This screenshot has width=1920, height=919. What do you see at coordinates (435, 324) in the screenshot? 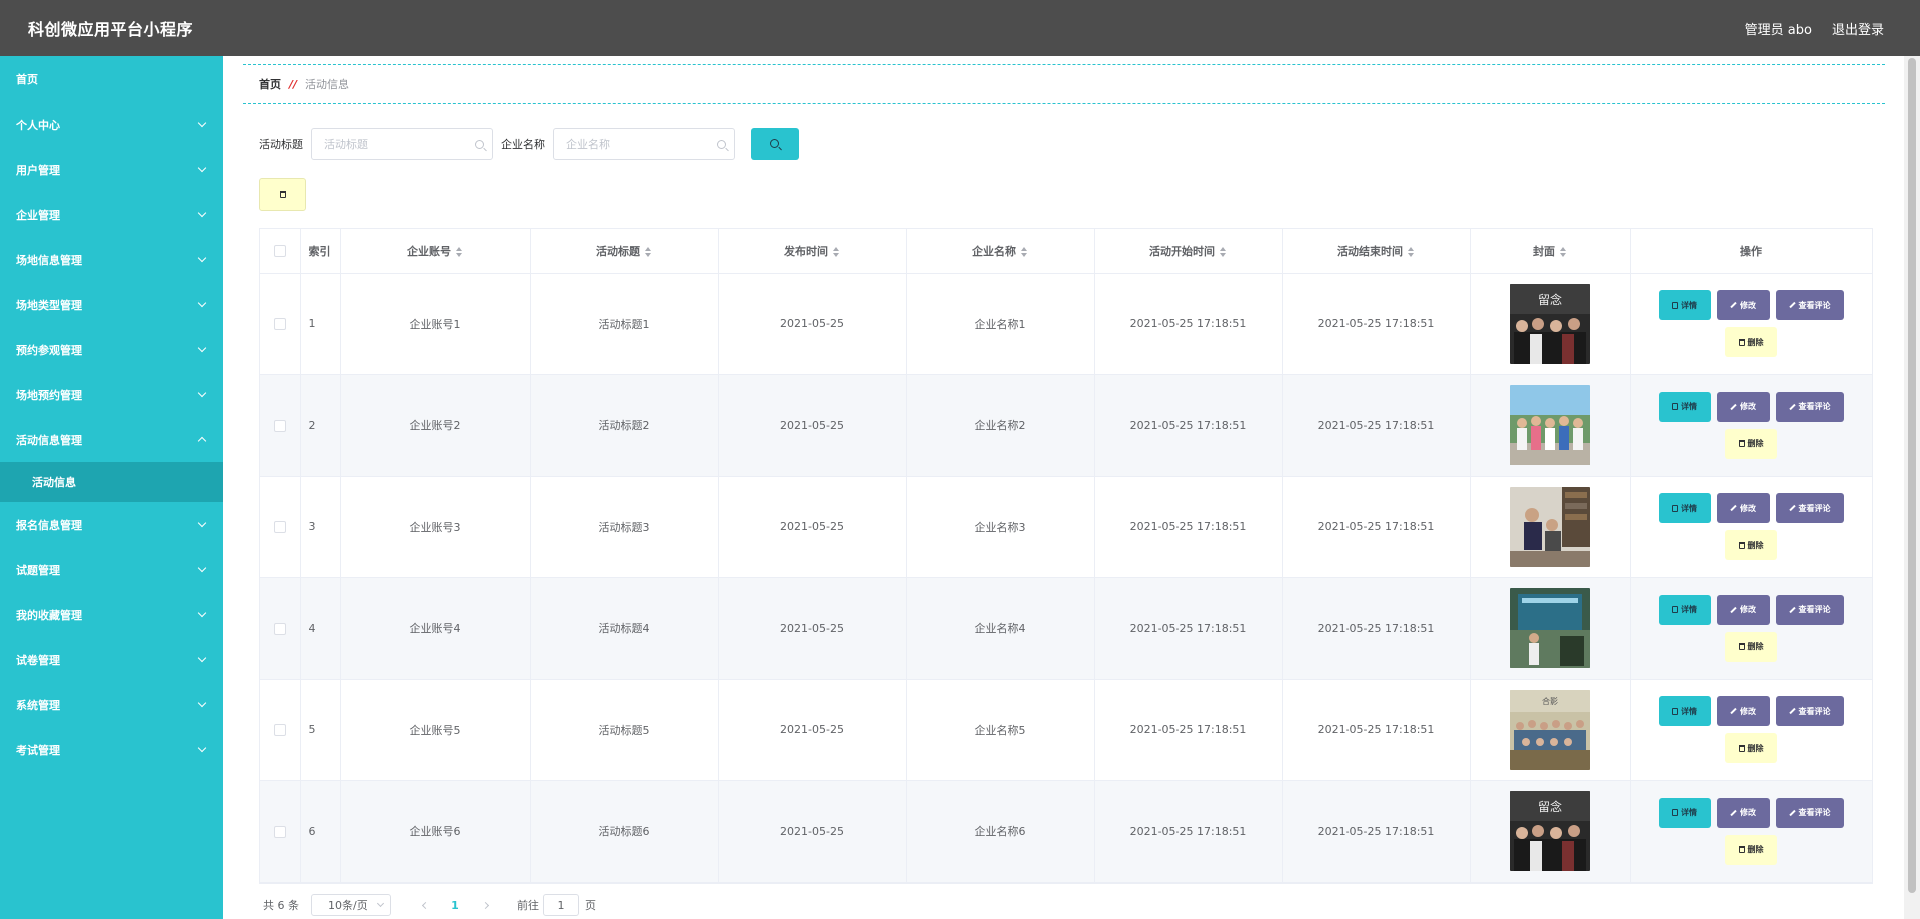
I see `account-cell: 企业账号1` at bounding box center [435, 324].